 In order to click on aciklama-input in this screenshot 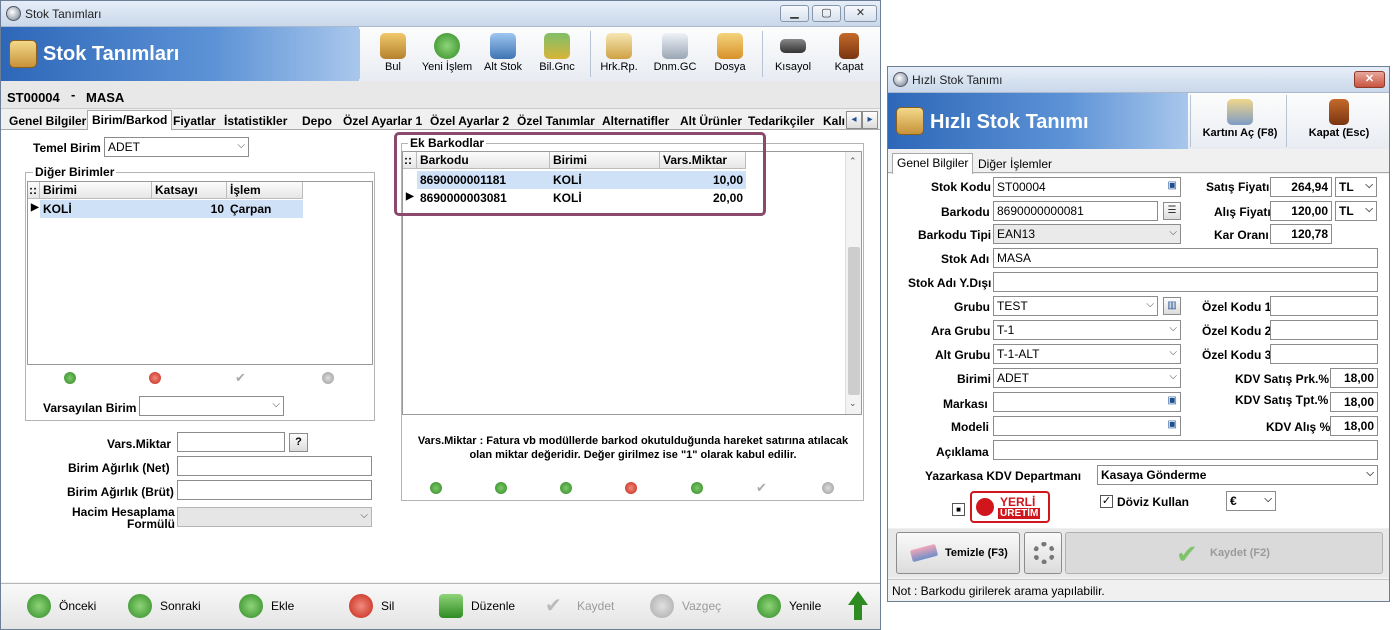, I will do `click(1185, 450)`.